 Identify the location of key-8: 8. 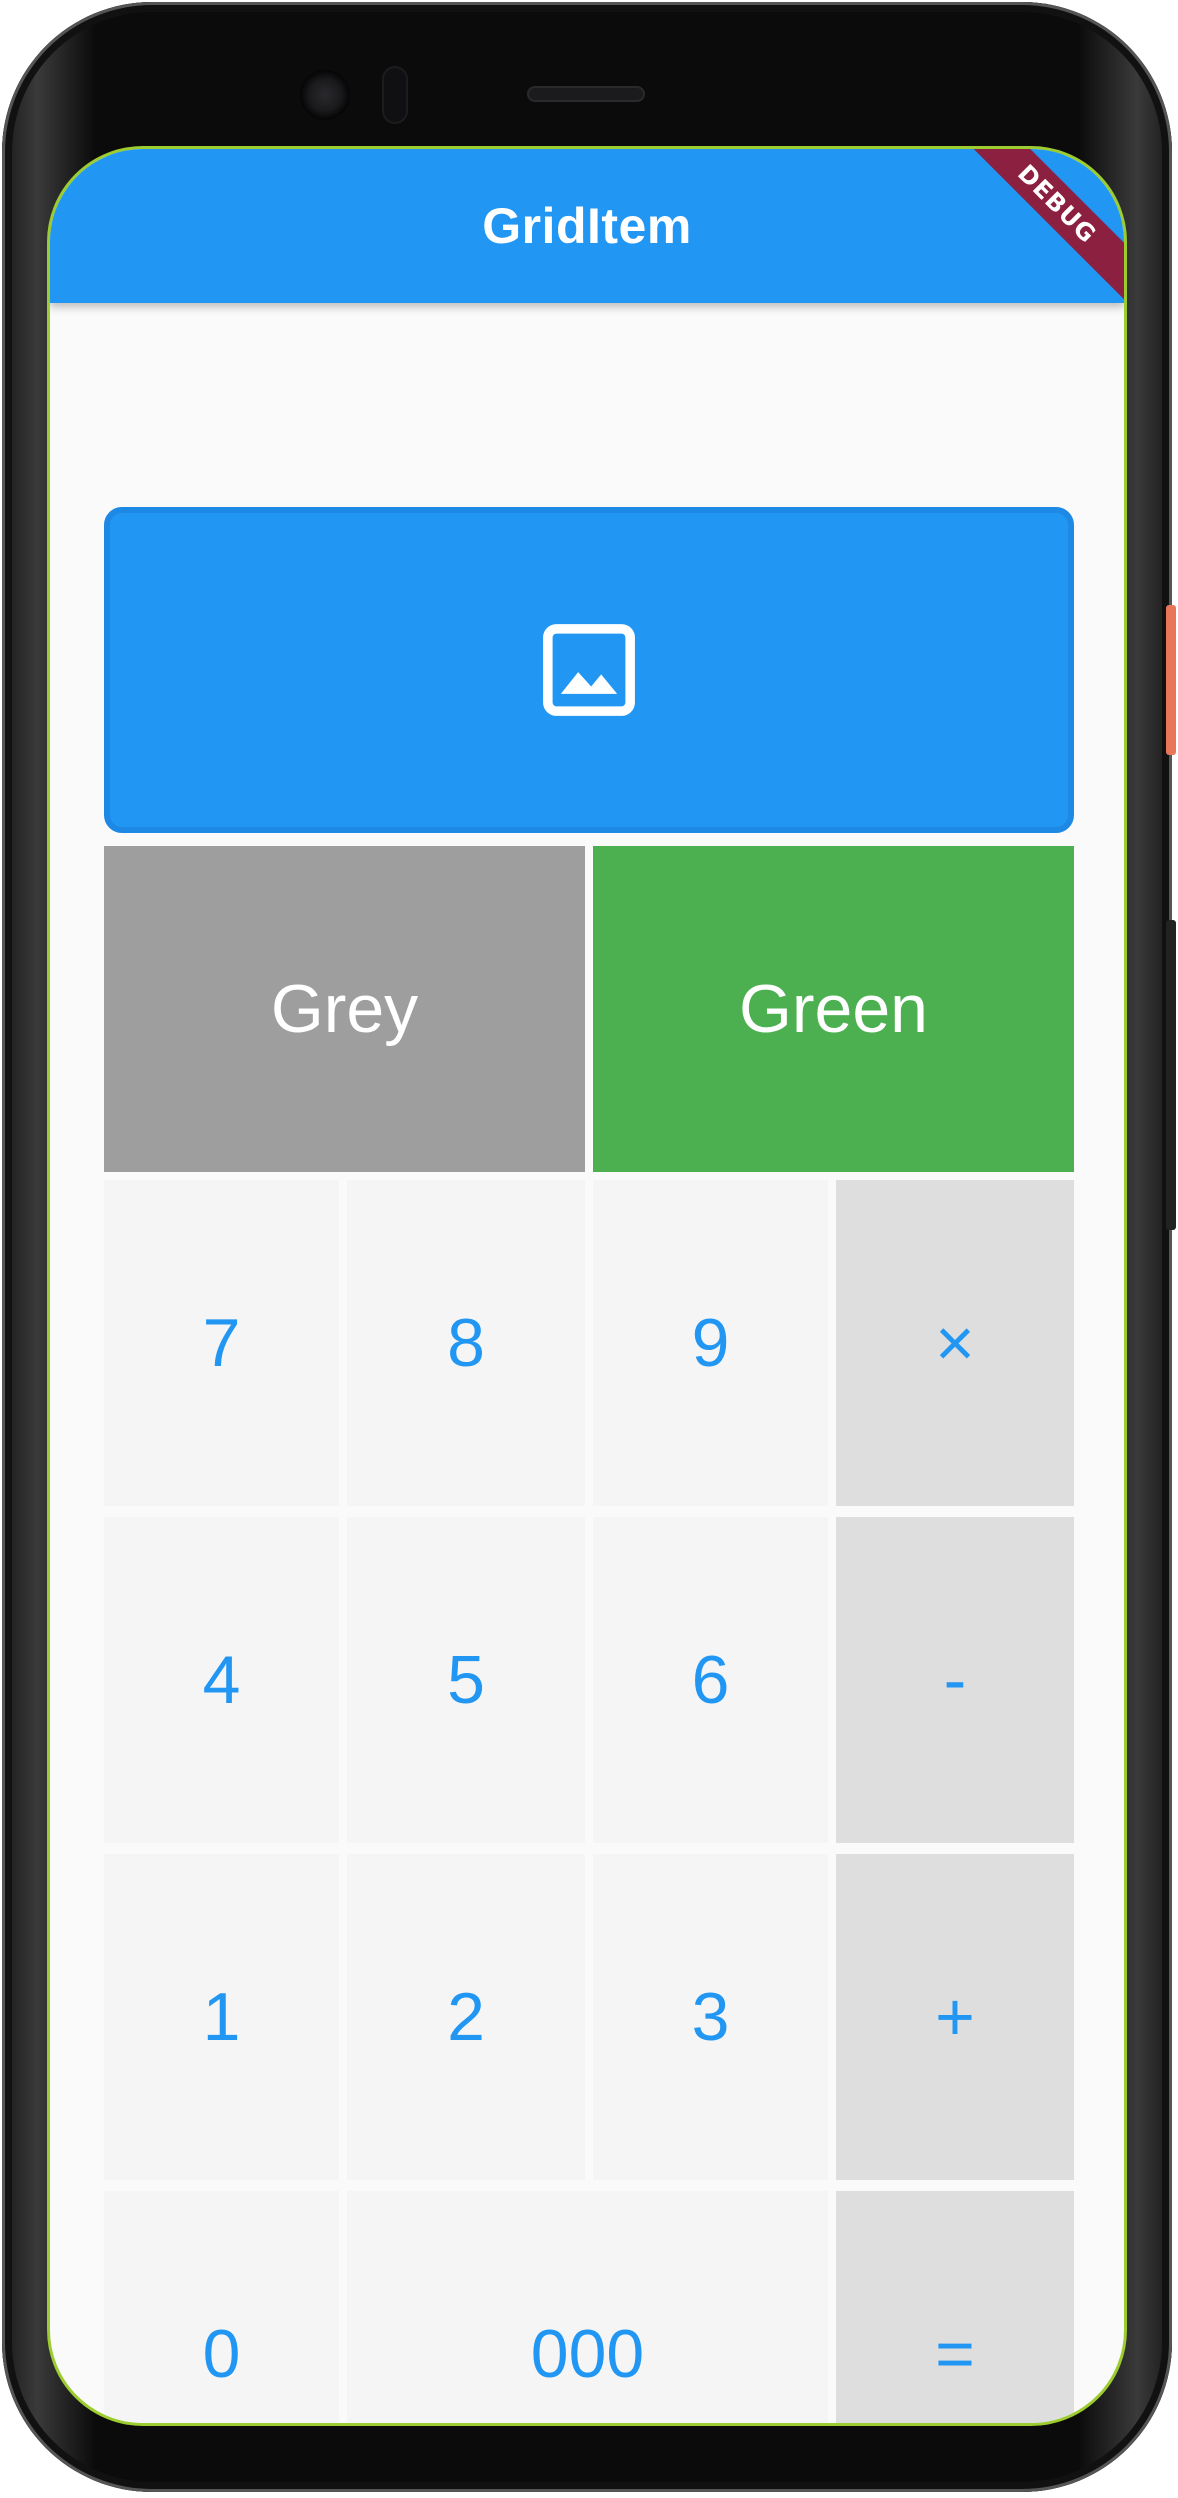
(466, 1343).